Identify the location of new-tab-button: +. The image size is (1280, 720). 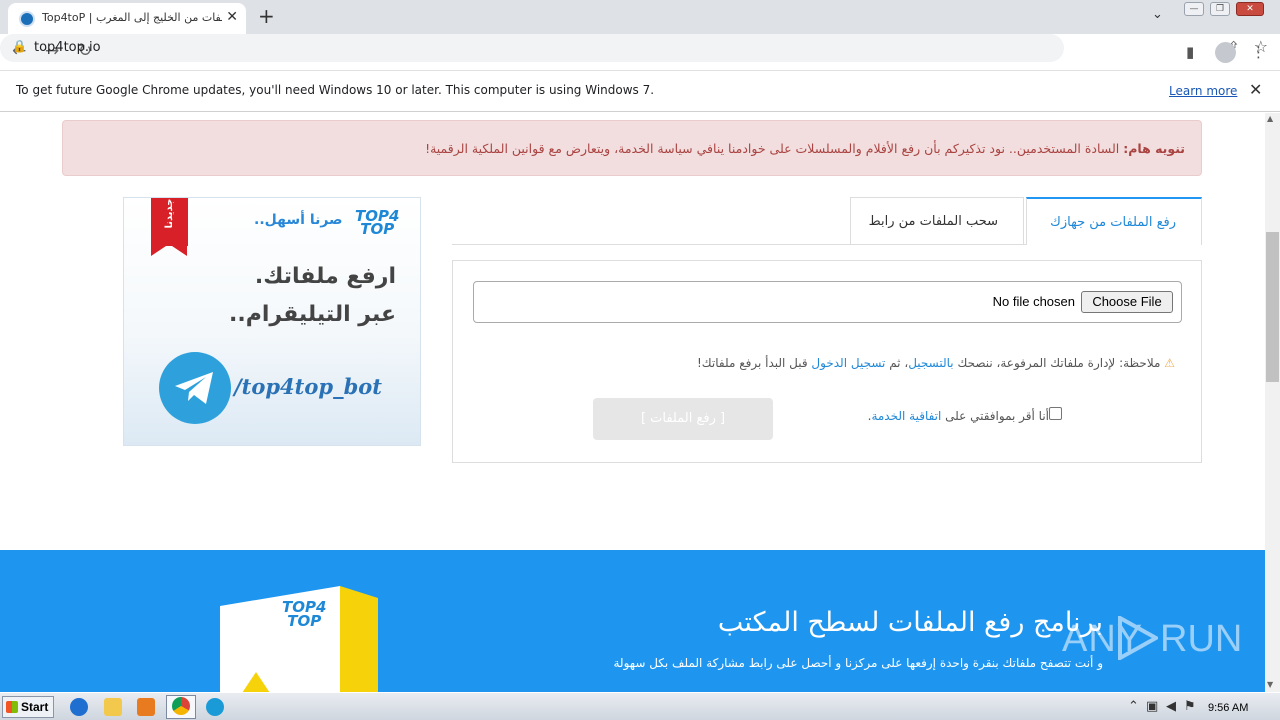
(266, 16).